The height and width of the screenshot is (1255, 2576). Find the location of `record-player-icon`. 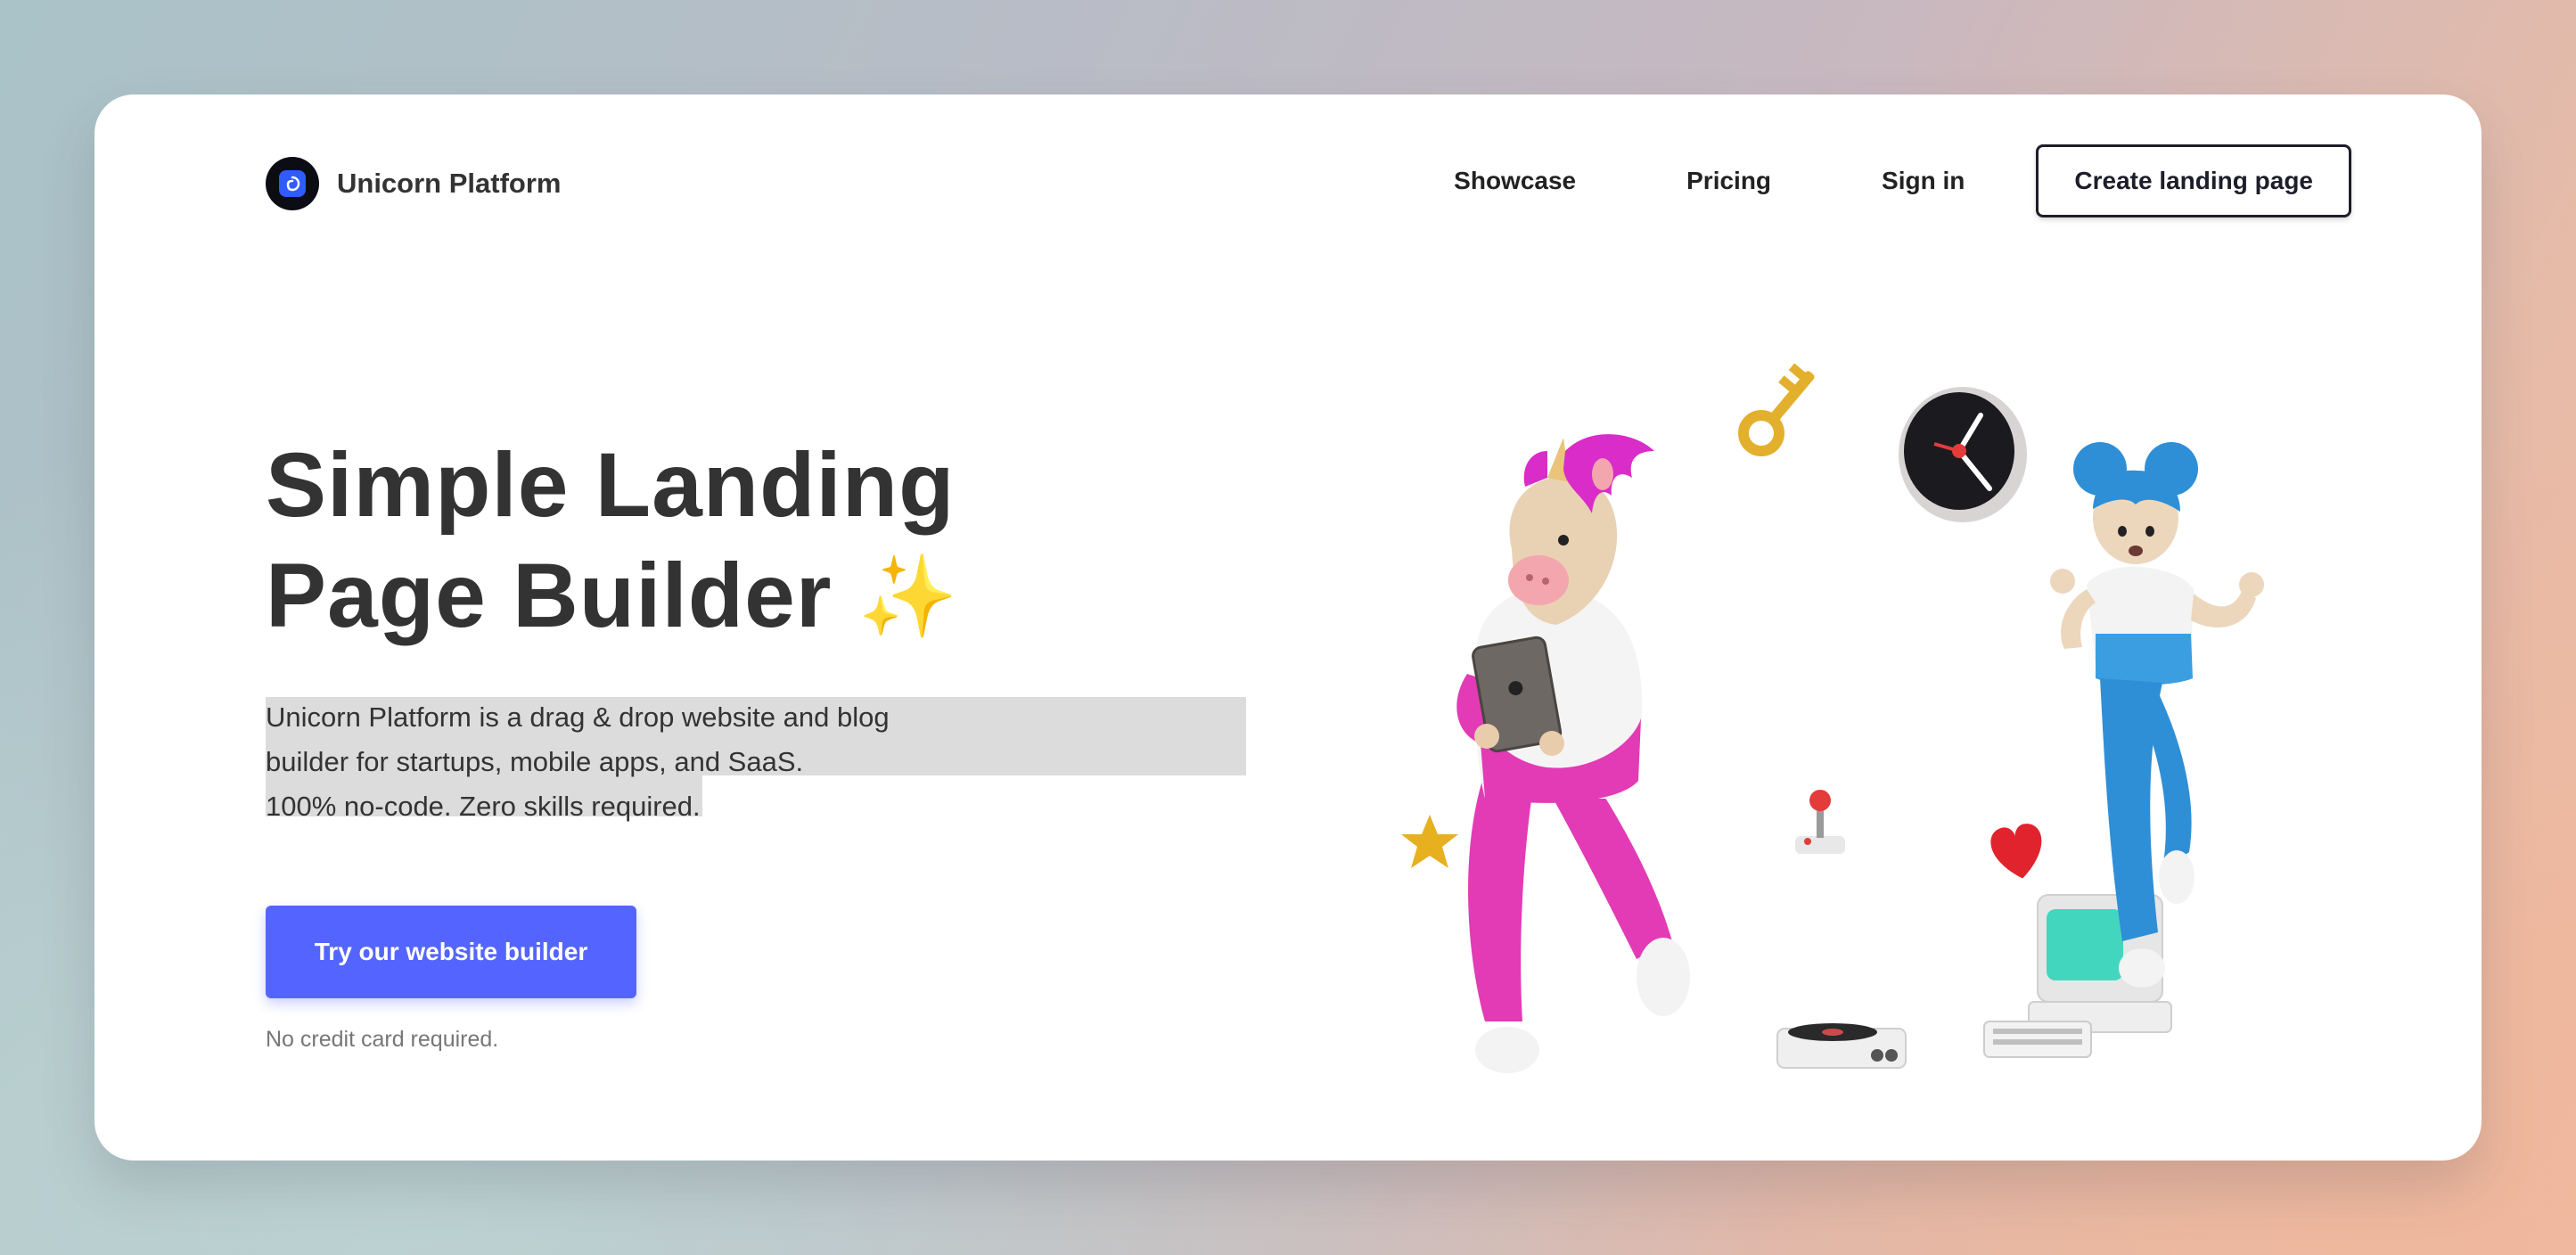

record-player-icon is located at coordinates (1841, 1046).